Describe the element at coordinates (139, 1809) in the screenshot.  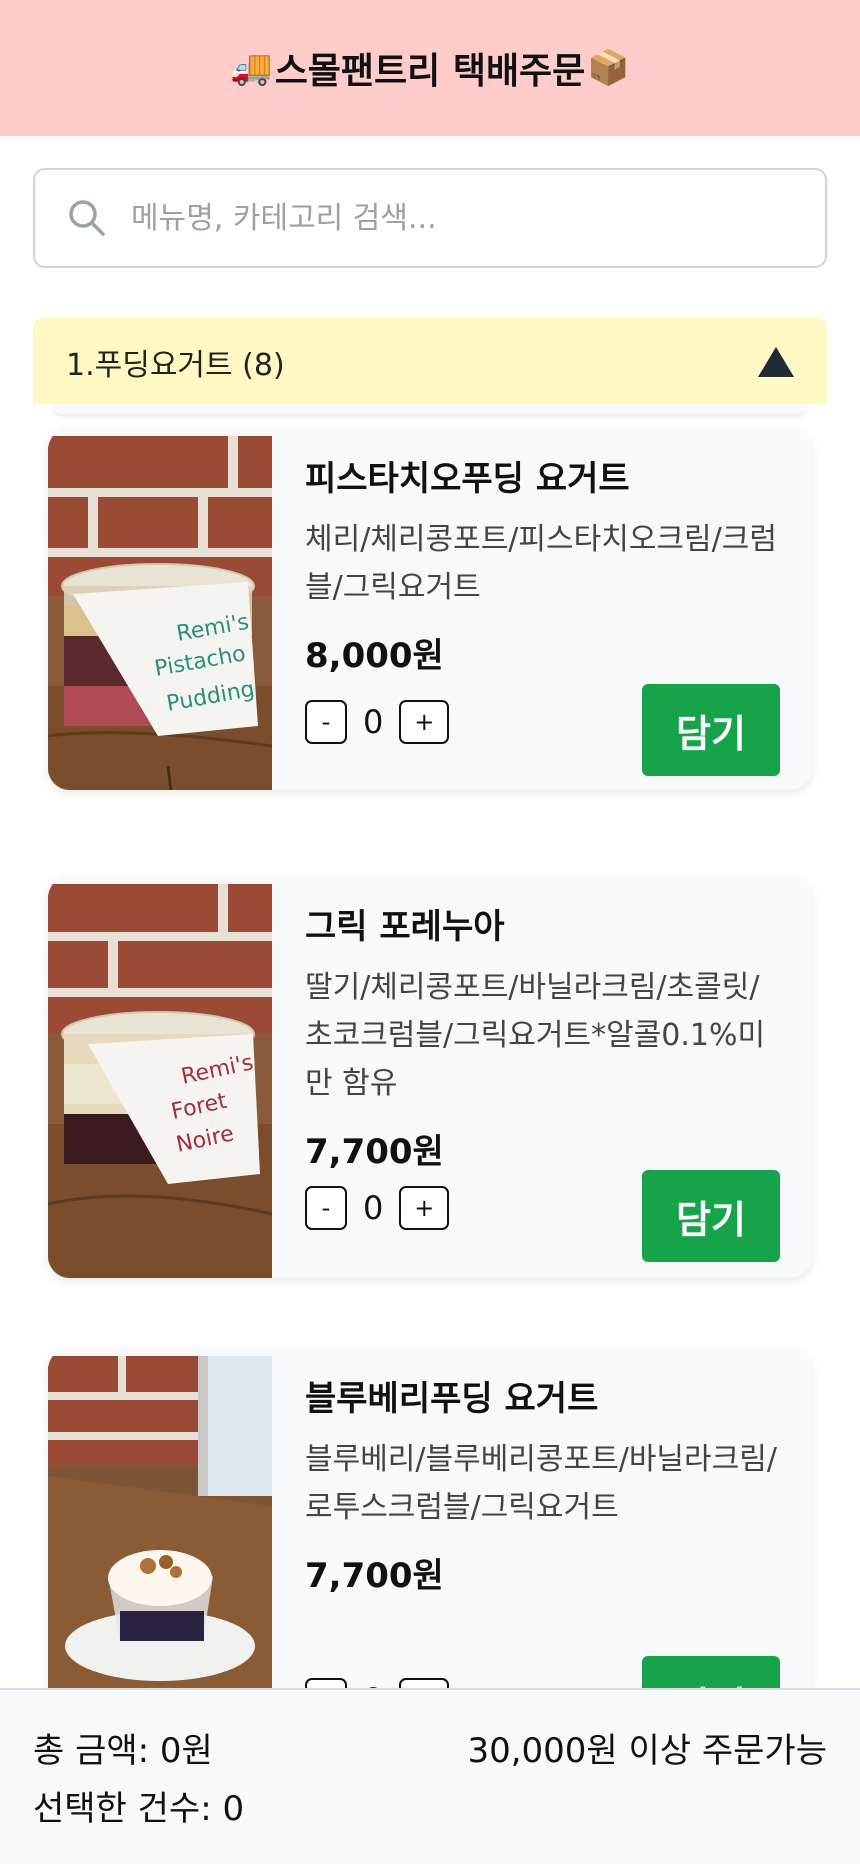
I see `selected-count: 선택한 건수: 0` at that location.